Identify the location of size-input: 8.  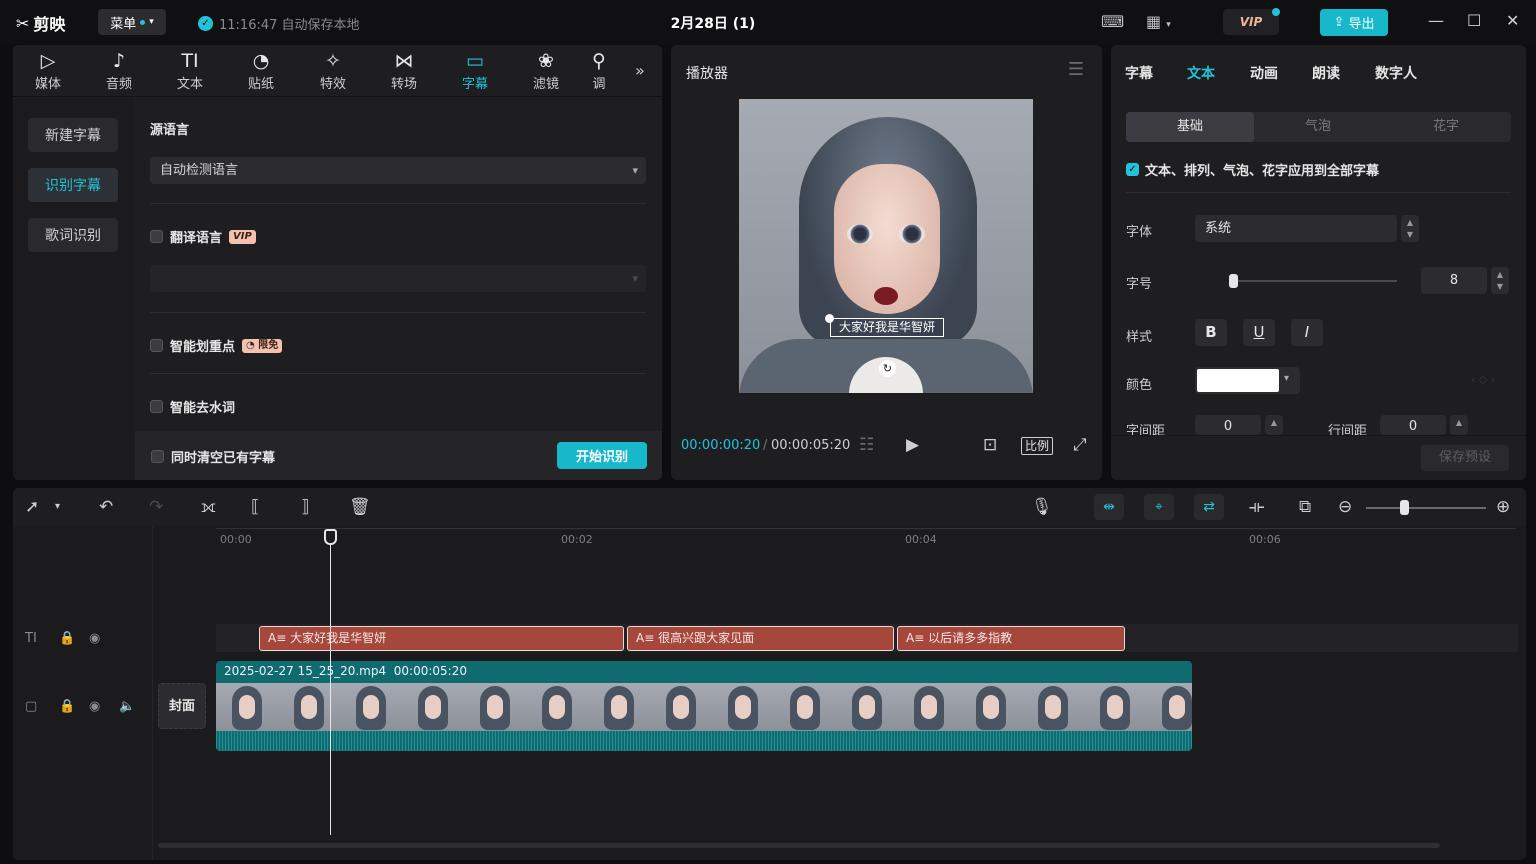
(1454, 280).